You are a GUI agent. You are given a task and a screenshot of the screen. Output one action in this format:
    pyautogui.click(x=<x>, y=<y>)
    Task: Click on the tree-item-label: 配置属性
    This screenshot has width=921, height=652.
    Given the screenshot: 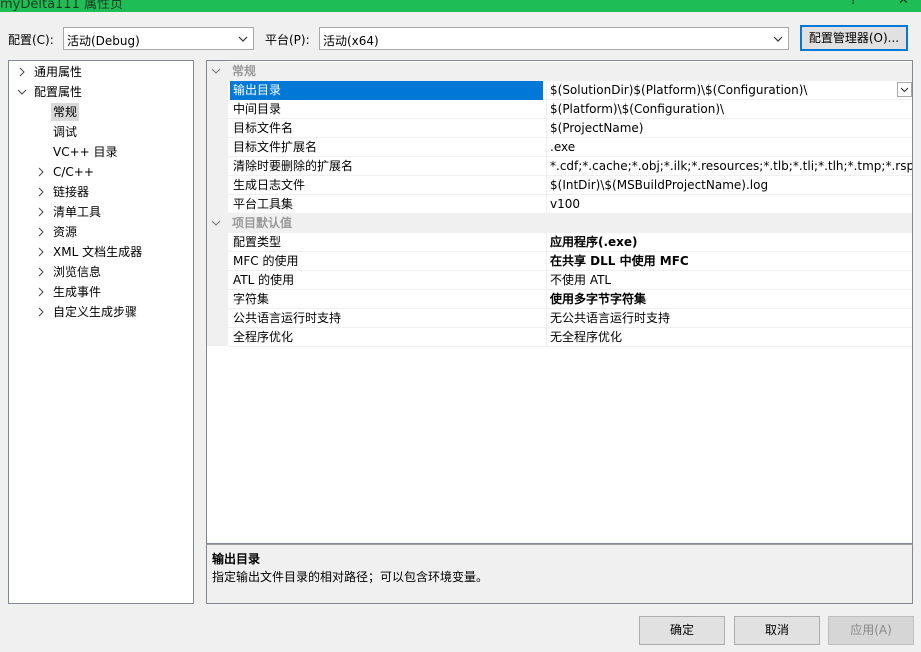 What is the action you would take?
    pyautogui.click(x=58, y=92)
    